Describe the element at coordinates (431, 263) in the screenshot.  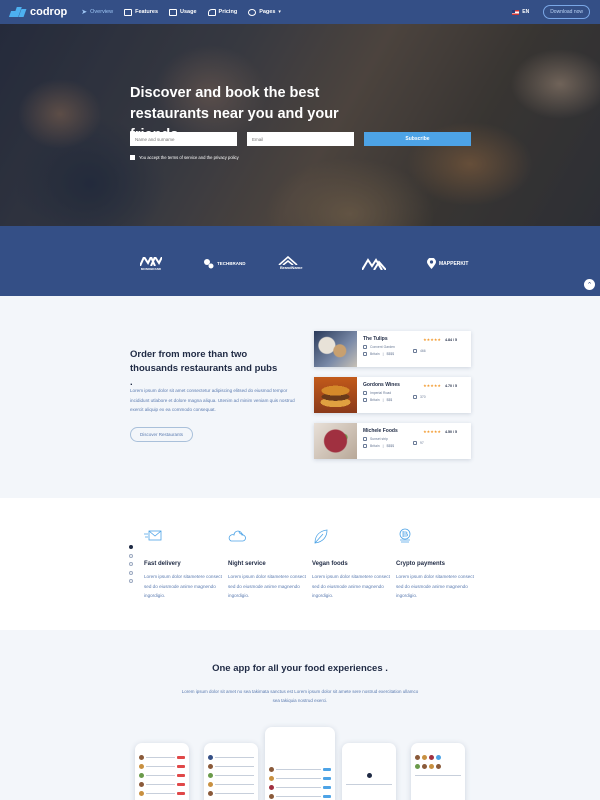
I see `pin-logo-icon` at that location.